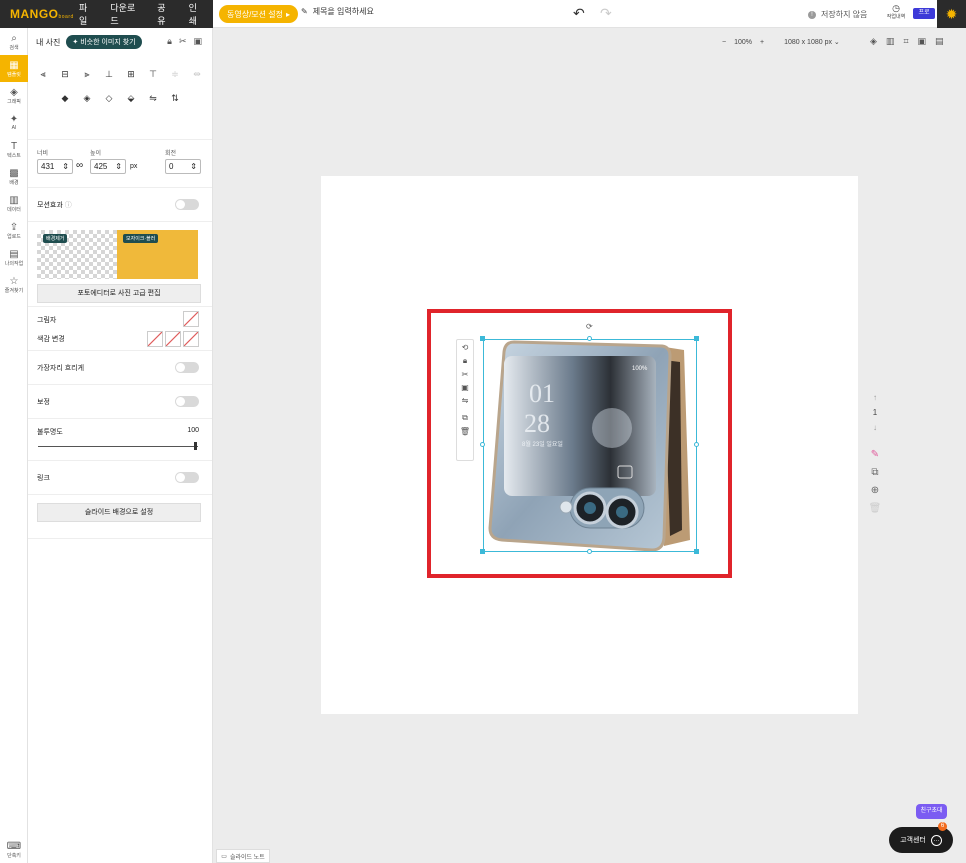 This screenshot has width=966, height=863. I want to click on nav-graphic: ◈ 그래픽, so click(14, 95).